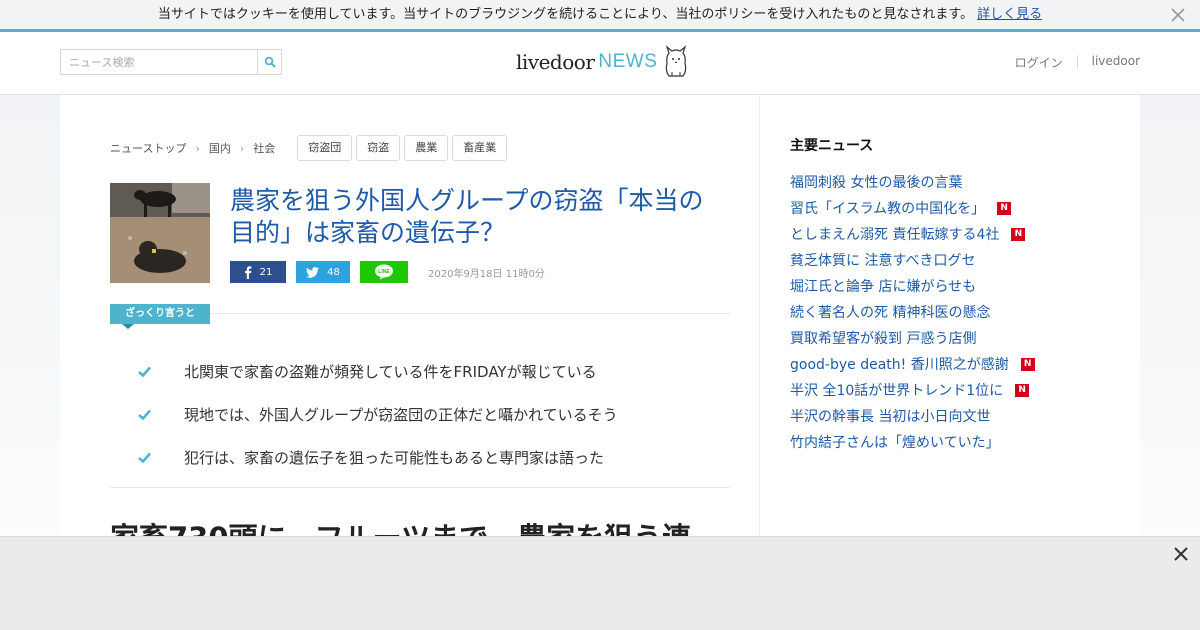 The image size is (1200, 630). Describe the element at coordinates (890, 312) in the screenshot. I see `news-headline: 続く著名人の死 精神科医の懸念` at that location.